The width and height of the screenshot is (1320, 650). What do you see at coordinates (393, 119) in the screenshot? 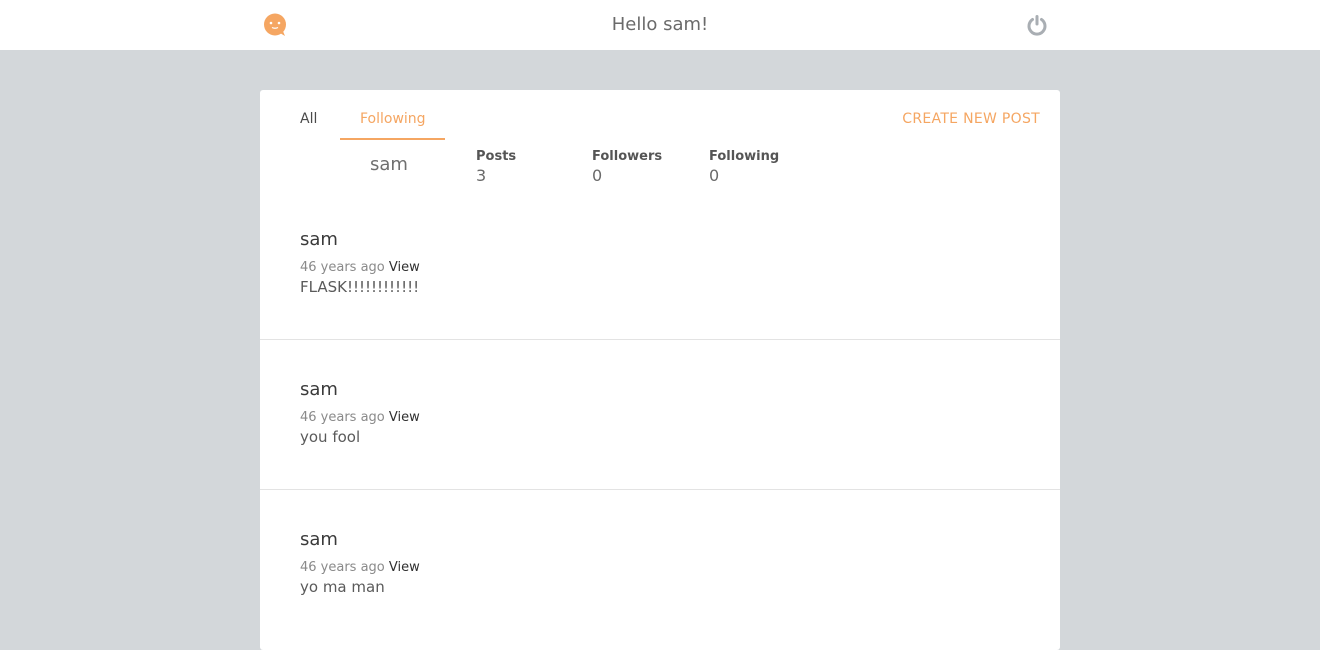
I see `tab-following: Following` at bounding box center [393, 119].